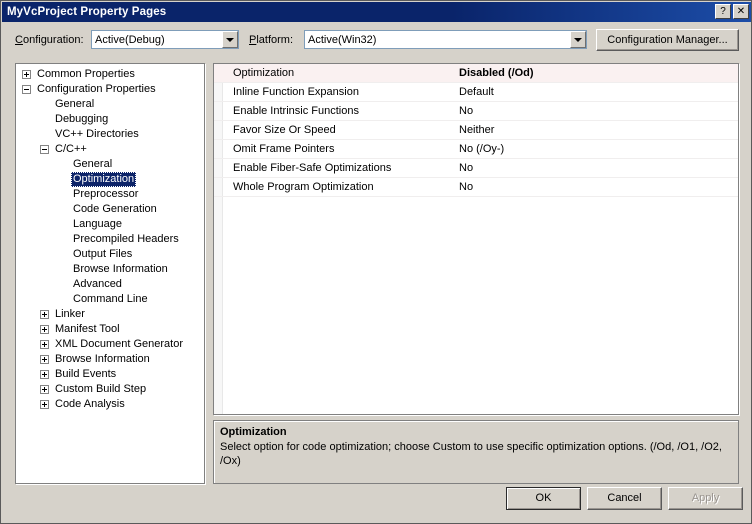  I want to click on tree-node-label: Code Analysis, so click(90, 404).